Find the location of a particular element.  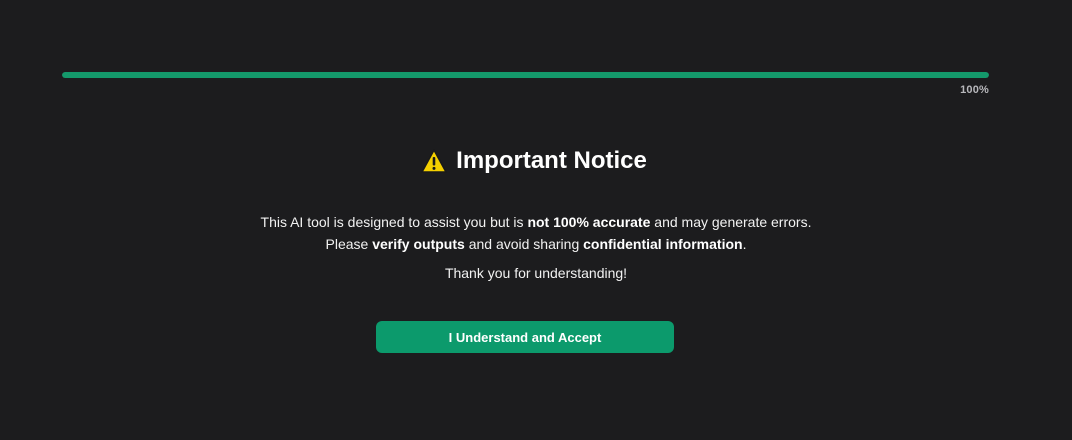

notice-line-2-emphasis-a: verify outputs is located at coordinates (418, 244).